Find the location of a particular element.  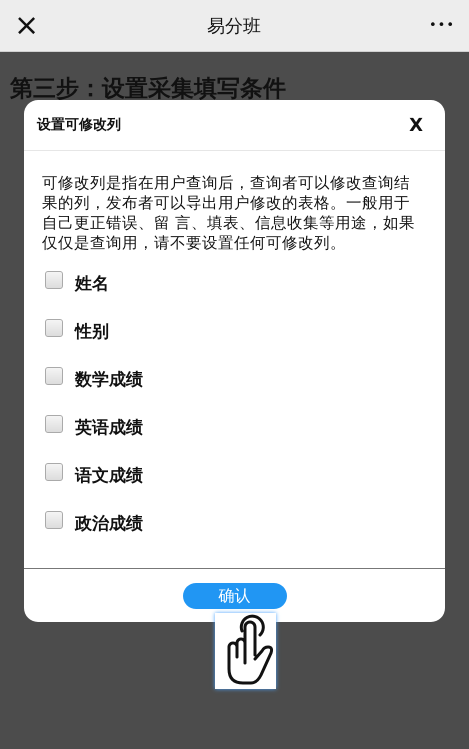

column-label: 性别 is located at coordinates (92, 331).